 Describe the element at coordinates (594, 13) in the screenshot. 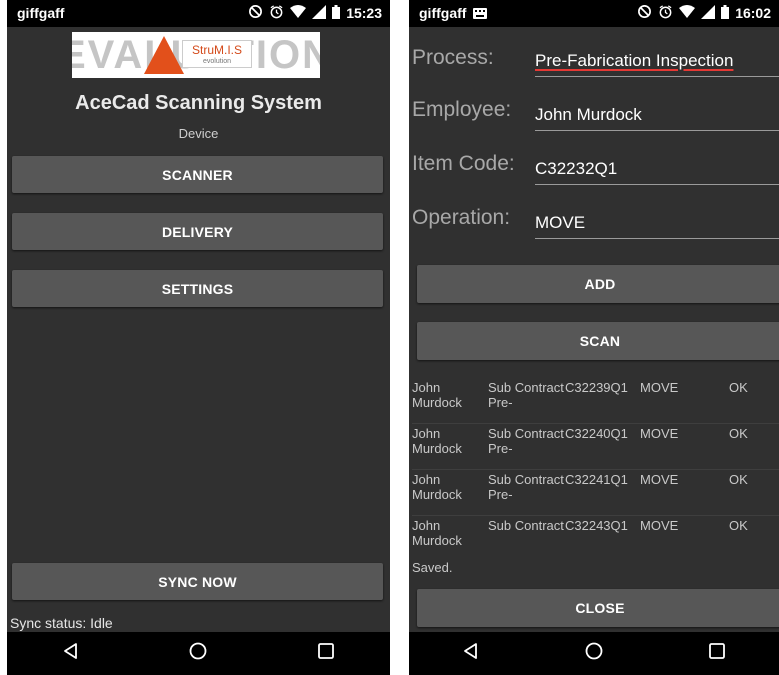

I see `status-bar: giffgaff 16:02` at that location.